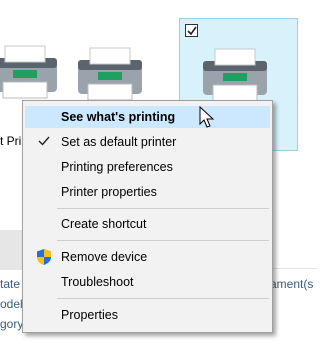 The height and width of the screenshot is (346, 320). What do you see at coordinates (117, 167) in the screenshot?
I see `menu-item-label: Printing preferences` at bounding box center [117, 167].